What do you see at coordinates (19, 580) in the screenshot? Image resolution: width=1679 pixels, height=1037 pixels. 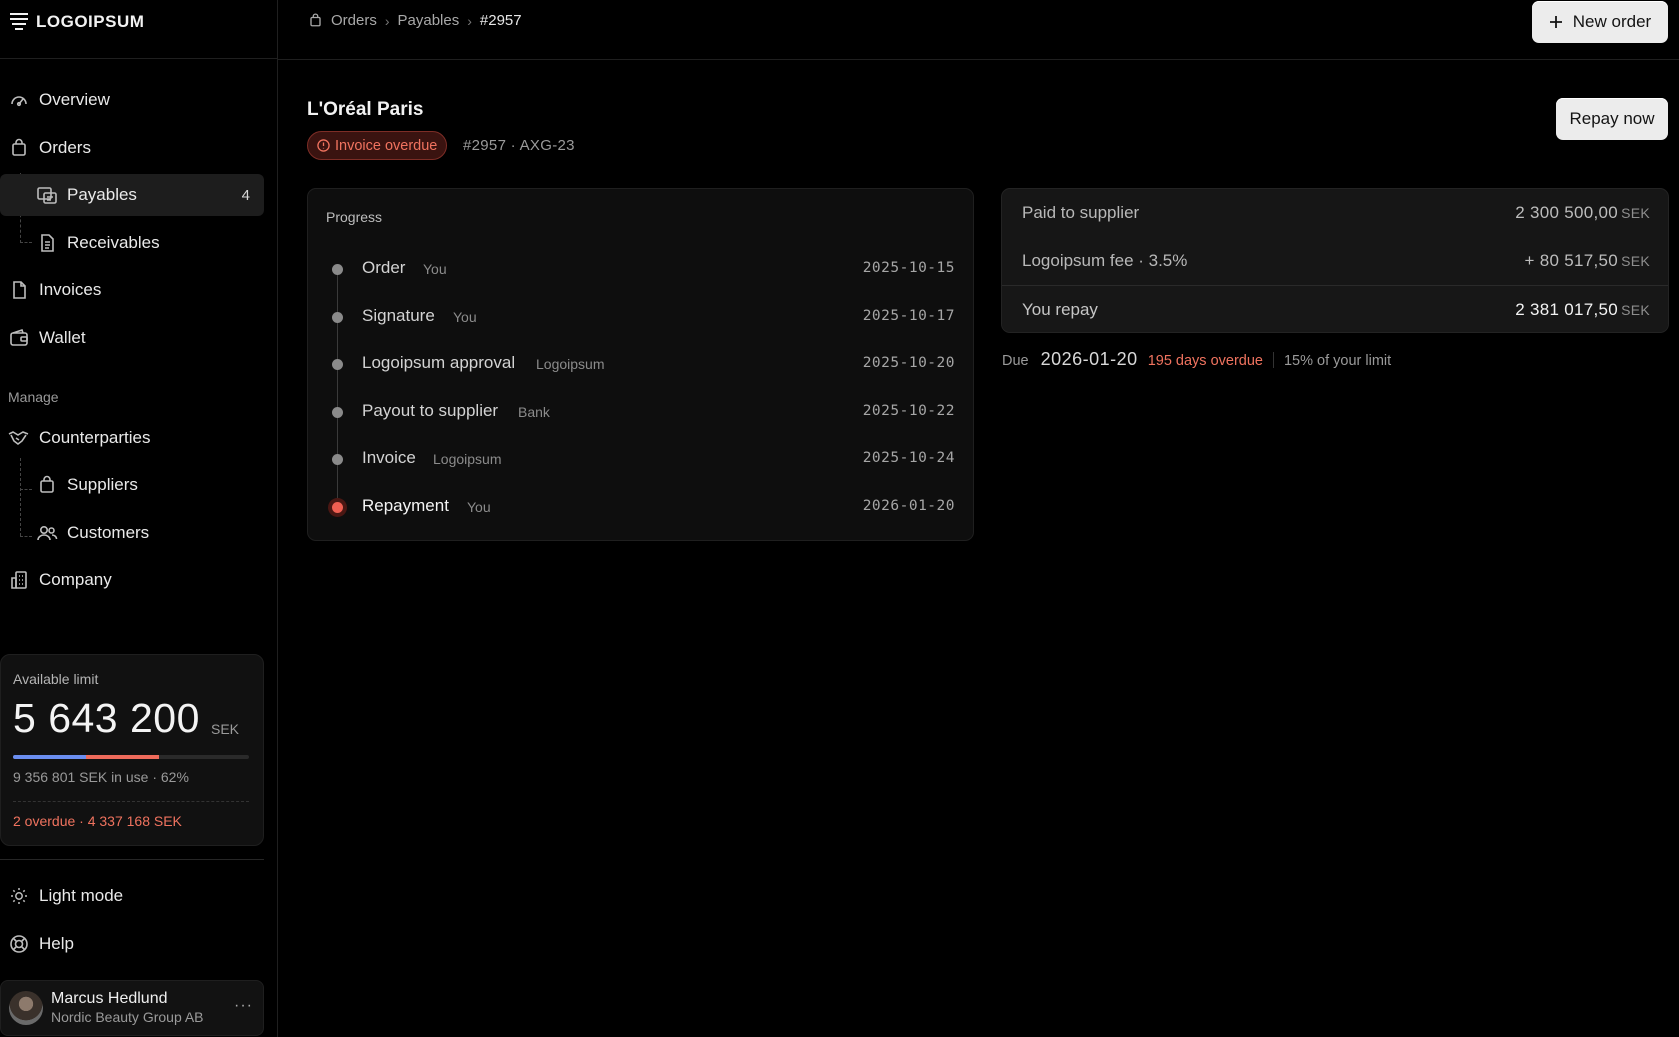 I see `building-icon` at bounding box center [19, 580].